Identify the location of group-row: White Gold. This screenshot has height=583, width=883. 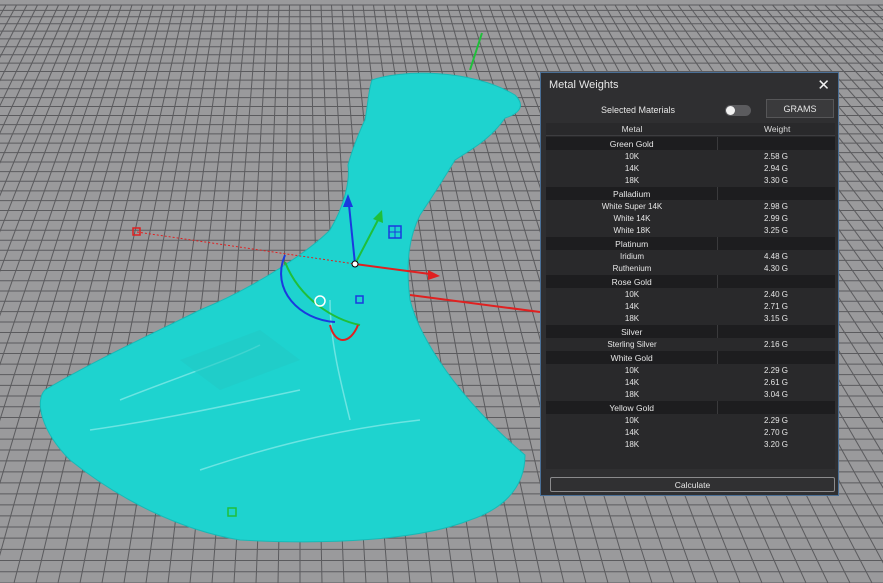
(690, 357).